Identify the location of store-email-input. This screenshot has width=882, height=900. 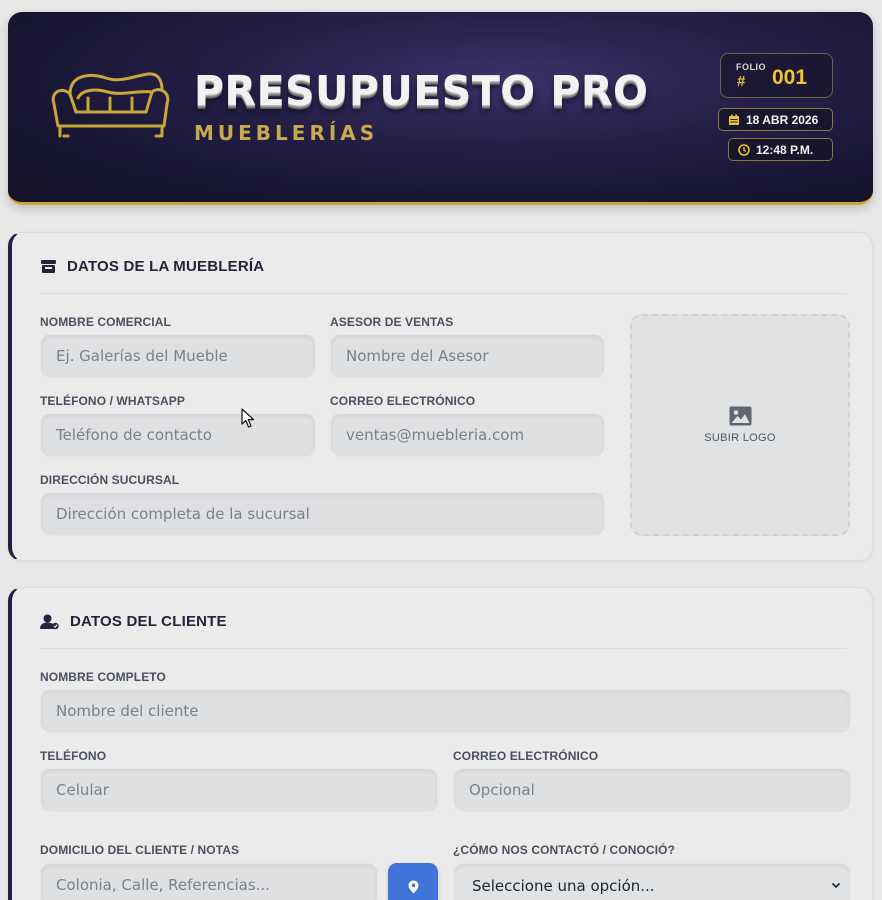
(467, 435).